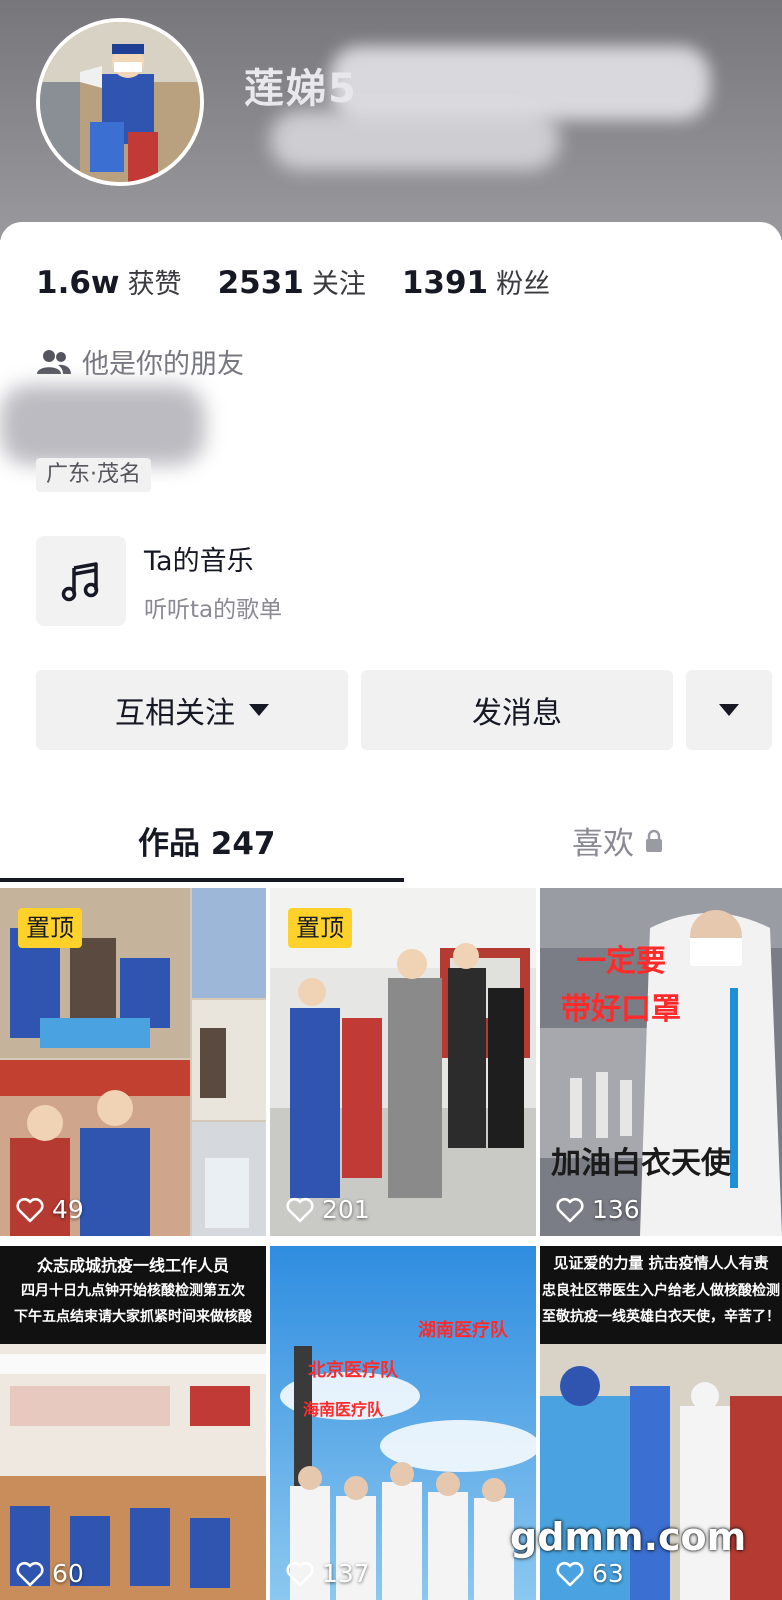 This screenshot has width=782, height=1600. I want to click on like-count-value: 63, so click(608, 1573).